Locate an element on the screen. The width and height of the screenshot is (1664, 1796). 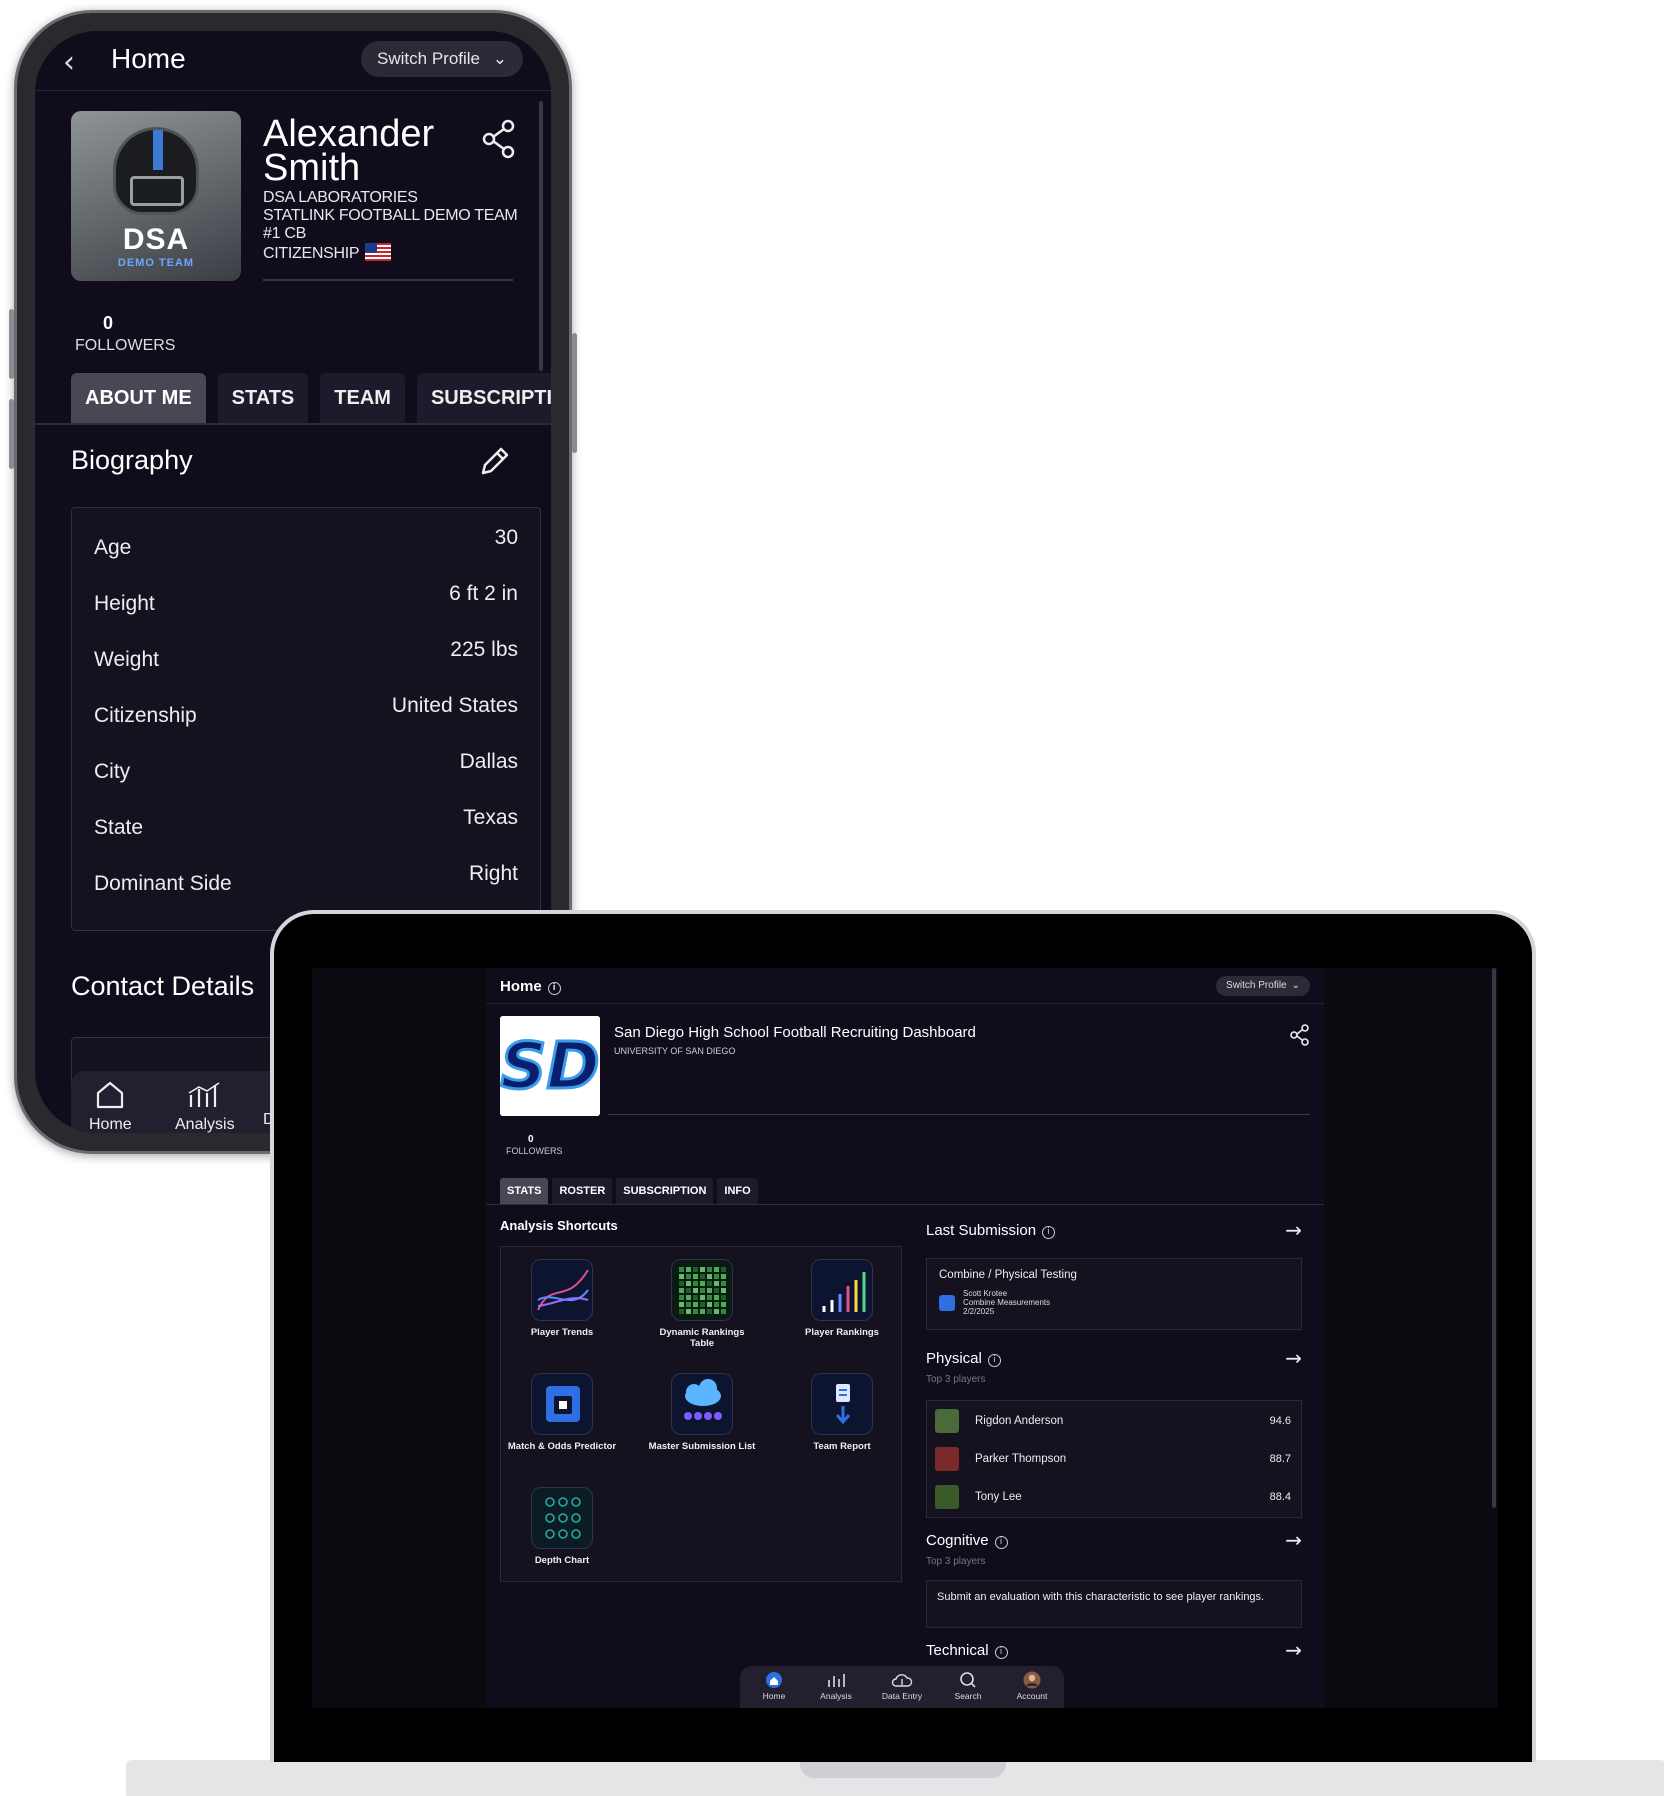
shortcut-player-trends: Player Trends is located at coordinates (562, 1298).